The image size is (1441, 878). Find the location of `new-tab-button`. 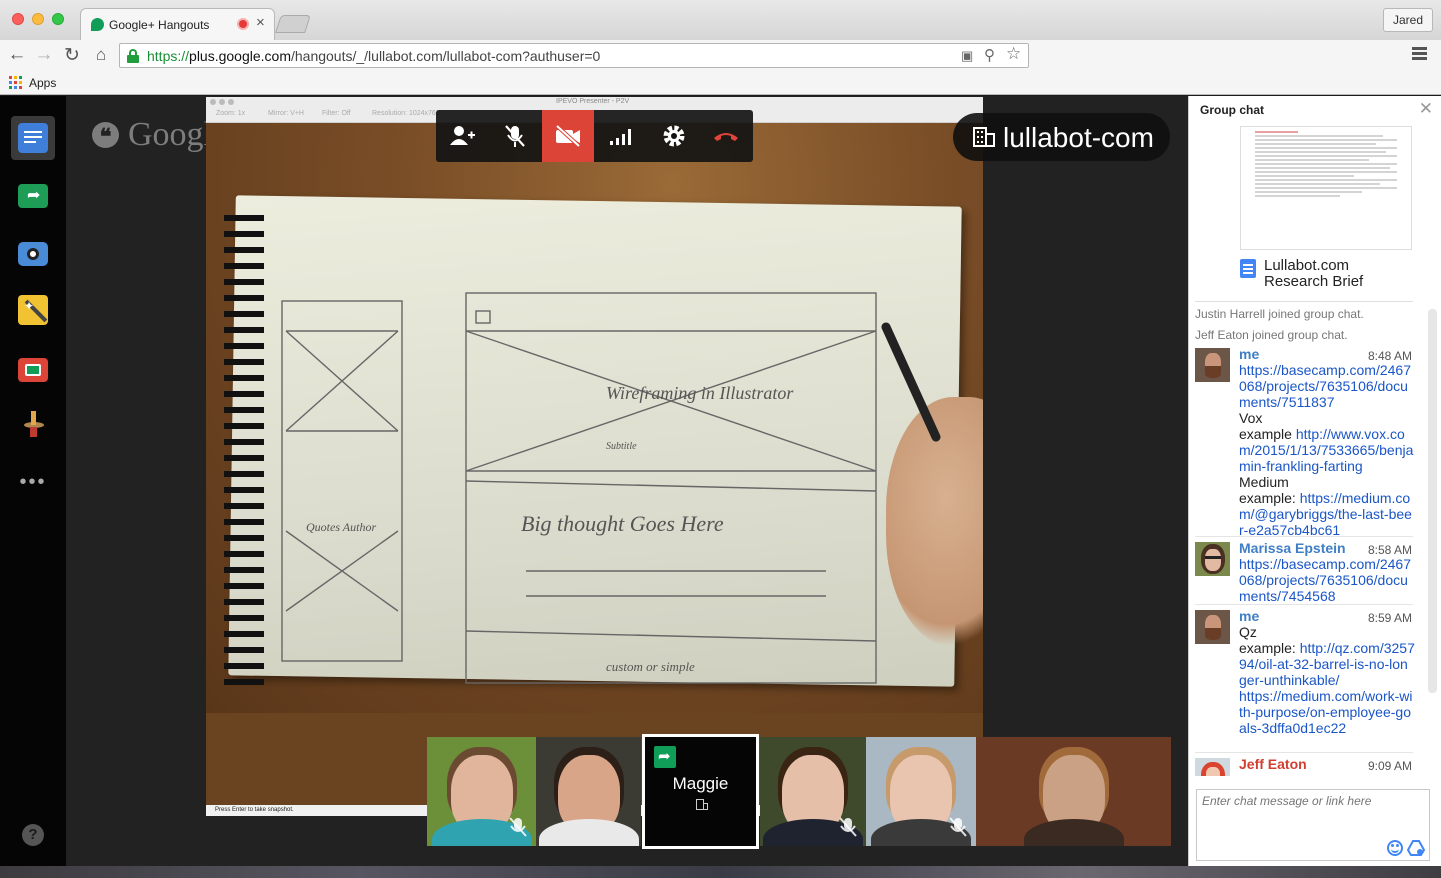

new-tab-button is located at coordinates (293, 24).